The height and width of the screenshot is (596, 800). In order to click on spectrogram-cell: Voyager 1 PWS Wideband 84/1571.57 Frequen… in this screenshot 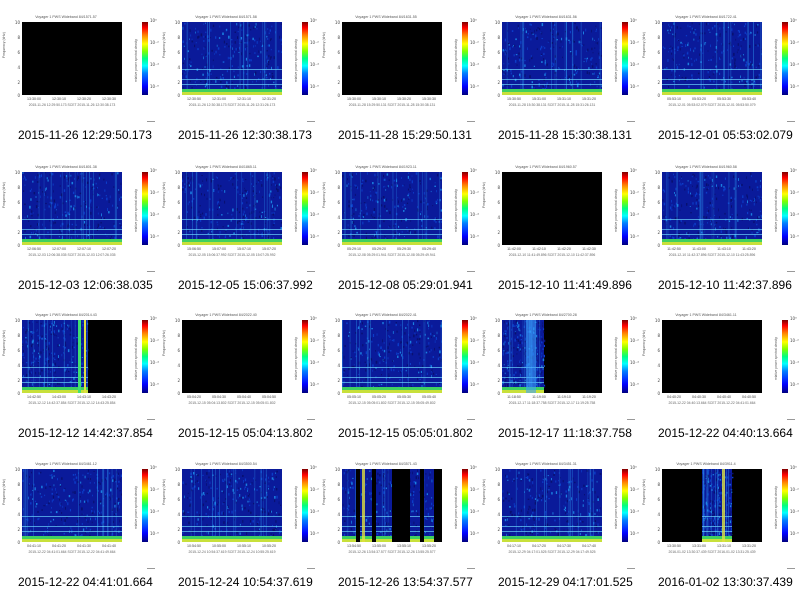, I will do `click(80, 74)`.